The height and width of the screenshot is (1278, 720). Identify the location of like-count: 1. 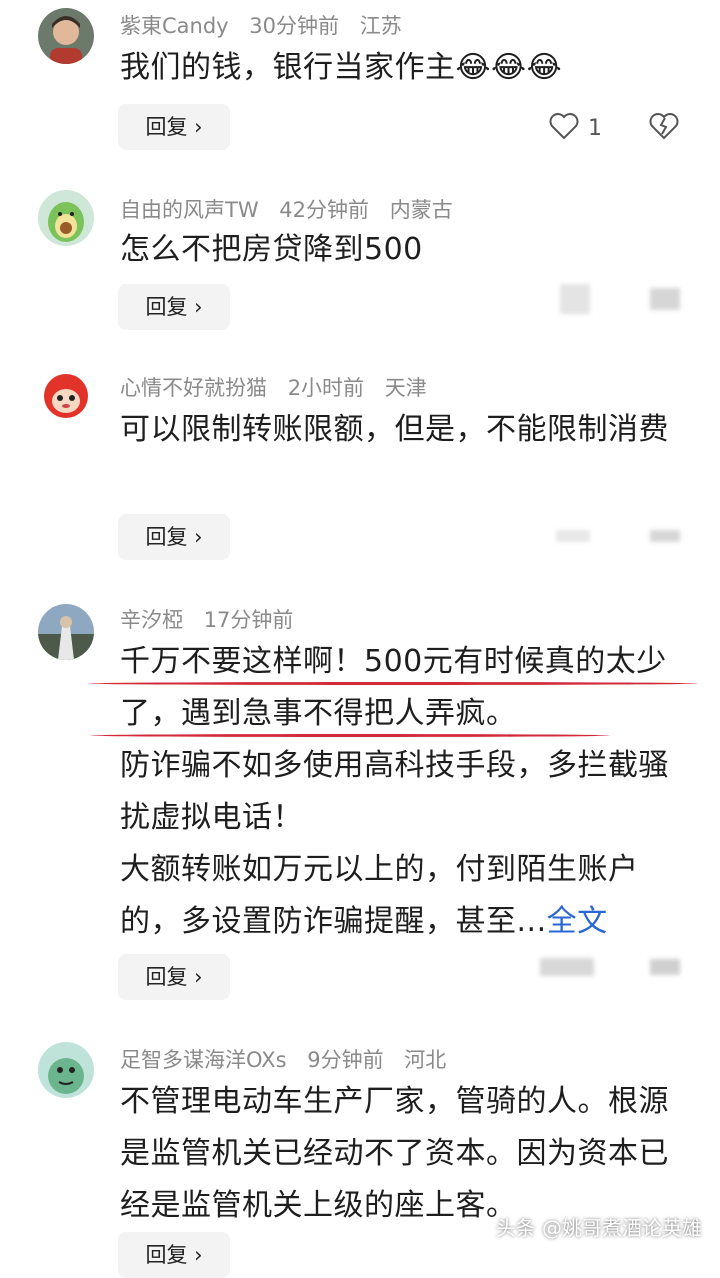
(595, 128).